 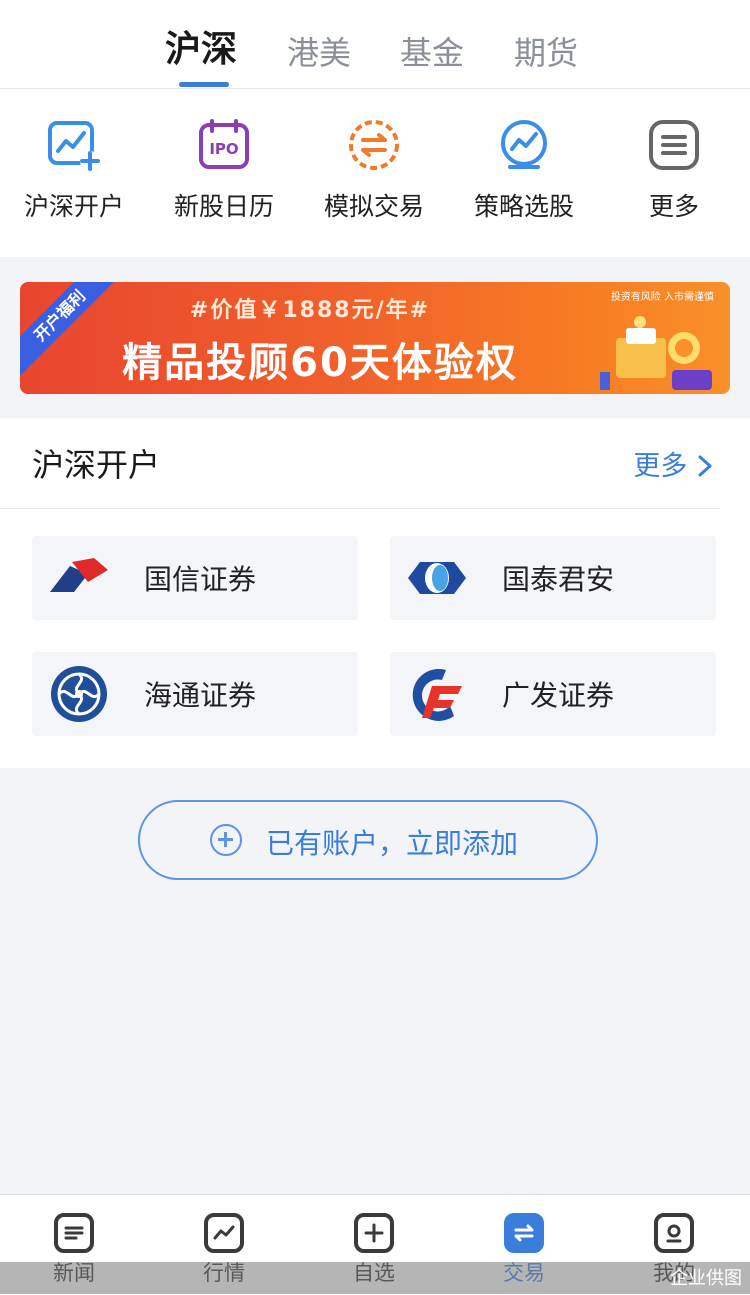 I want to click on watchlist-icon, so click(x=374, y=1233).